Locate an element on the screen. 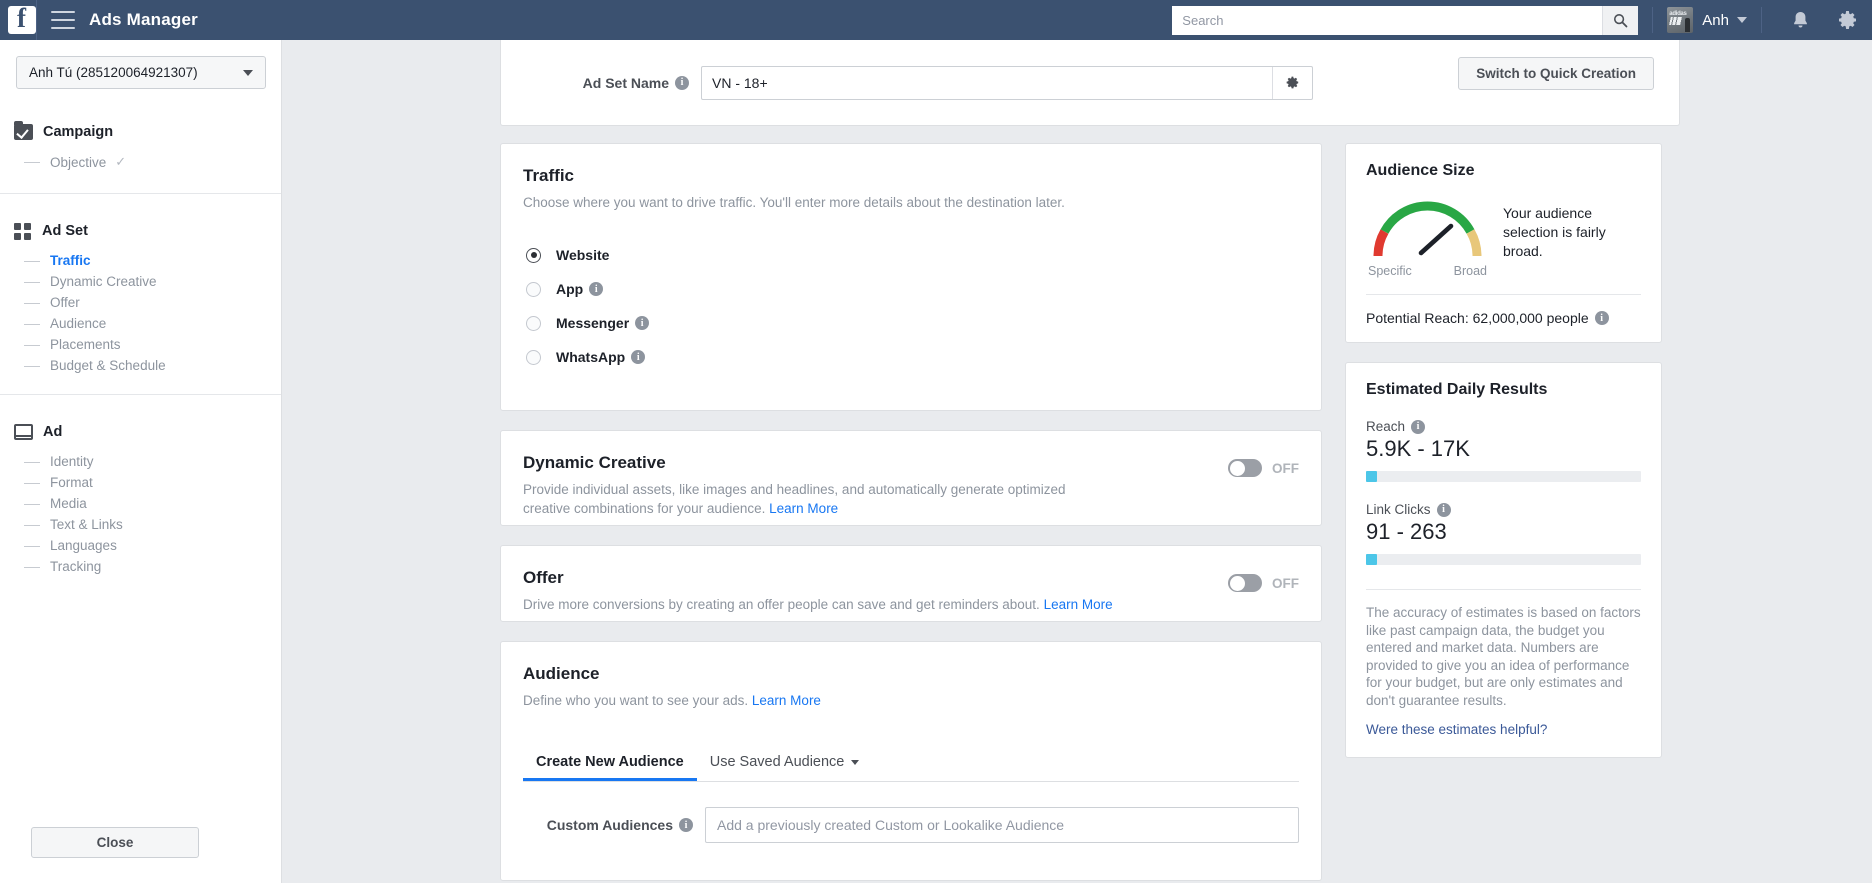 The image size is (1872, 883). sidebar-item-label: Tracking is located at coordinates (76, 566).